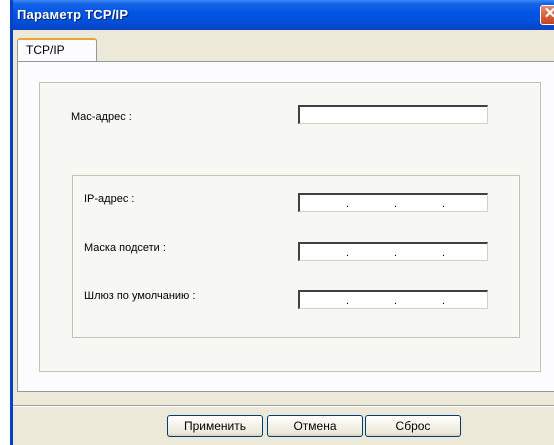  I want to click on subnet-mask-label: Маска подсети :, so click(125, 248).